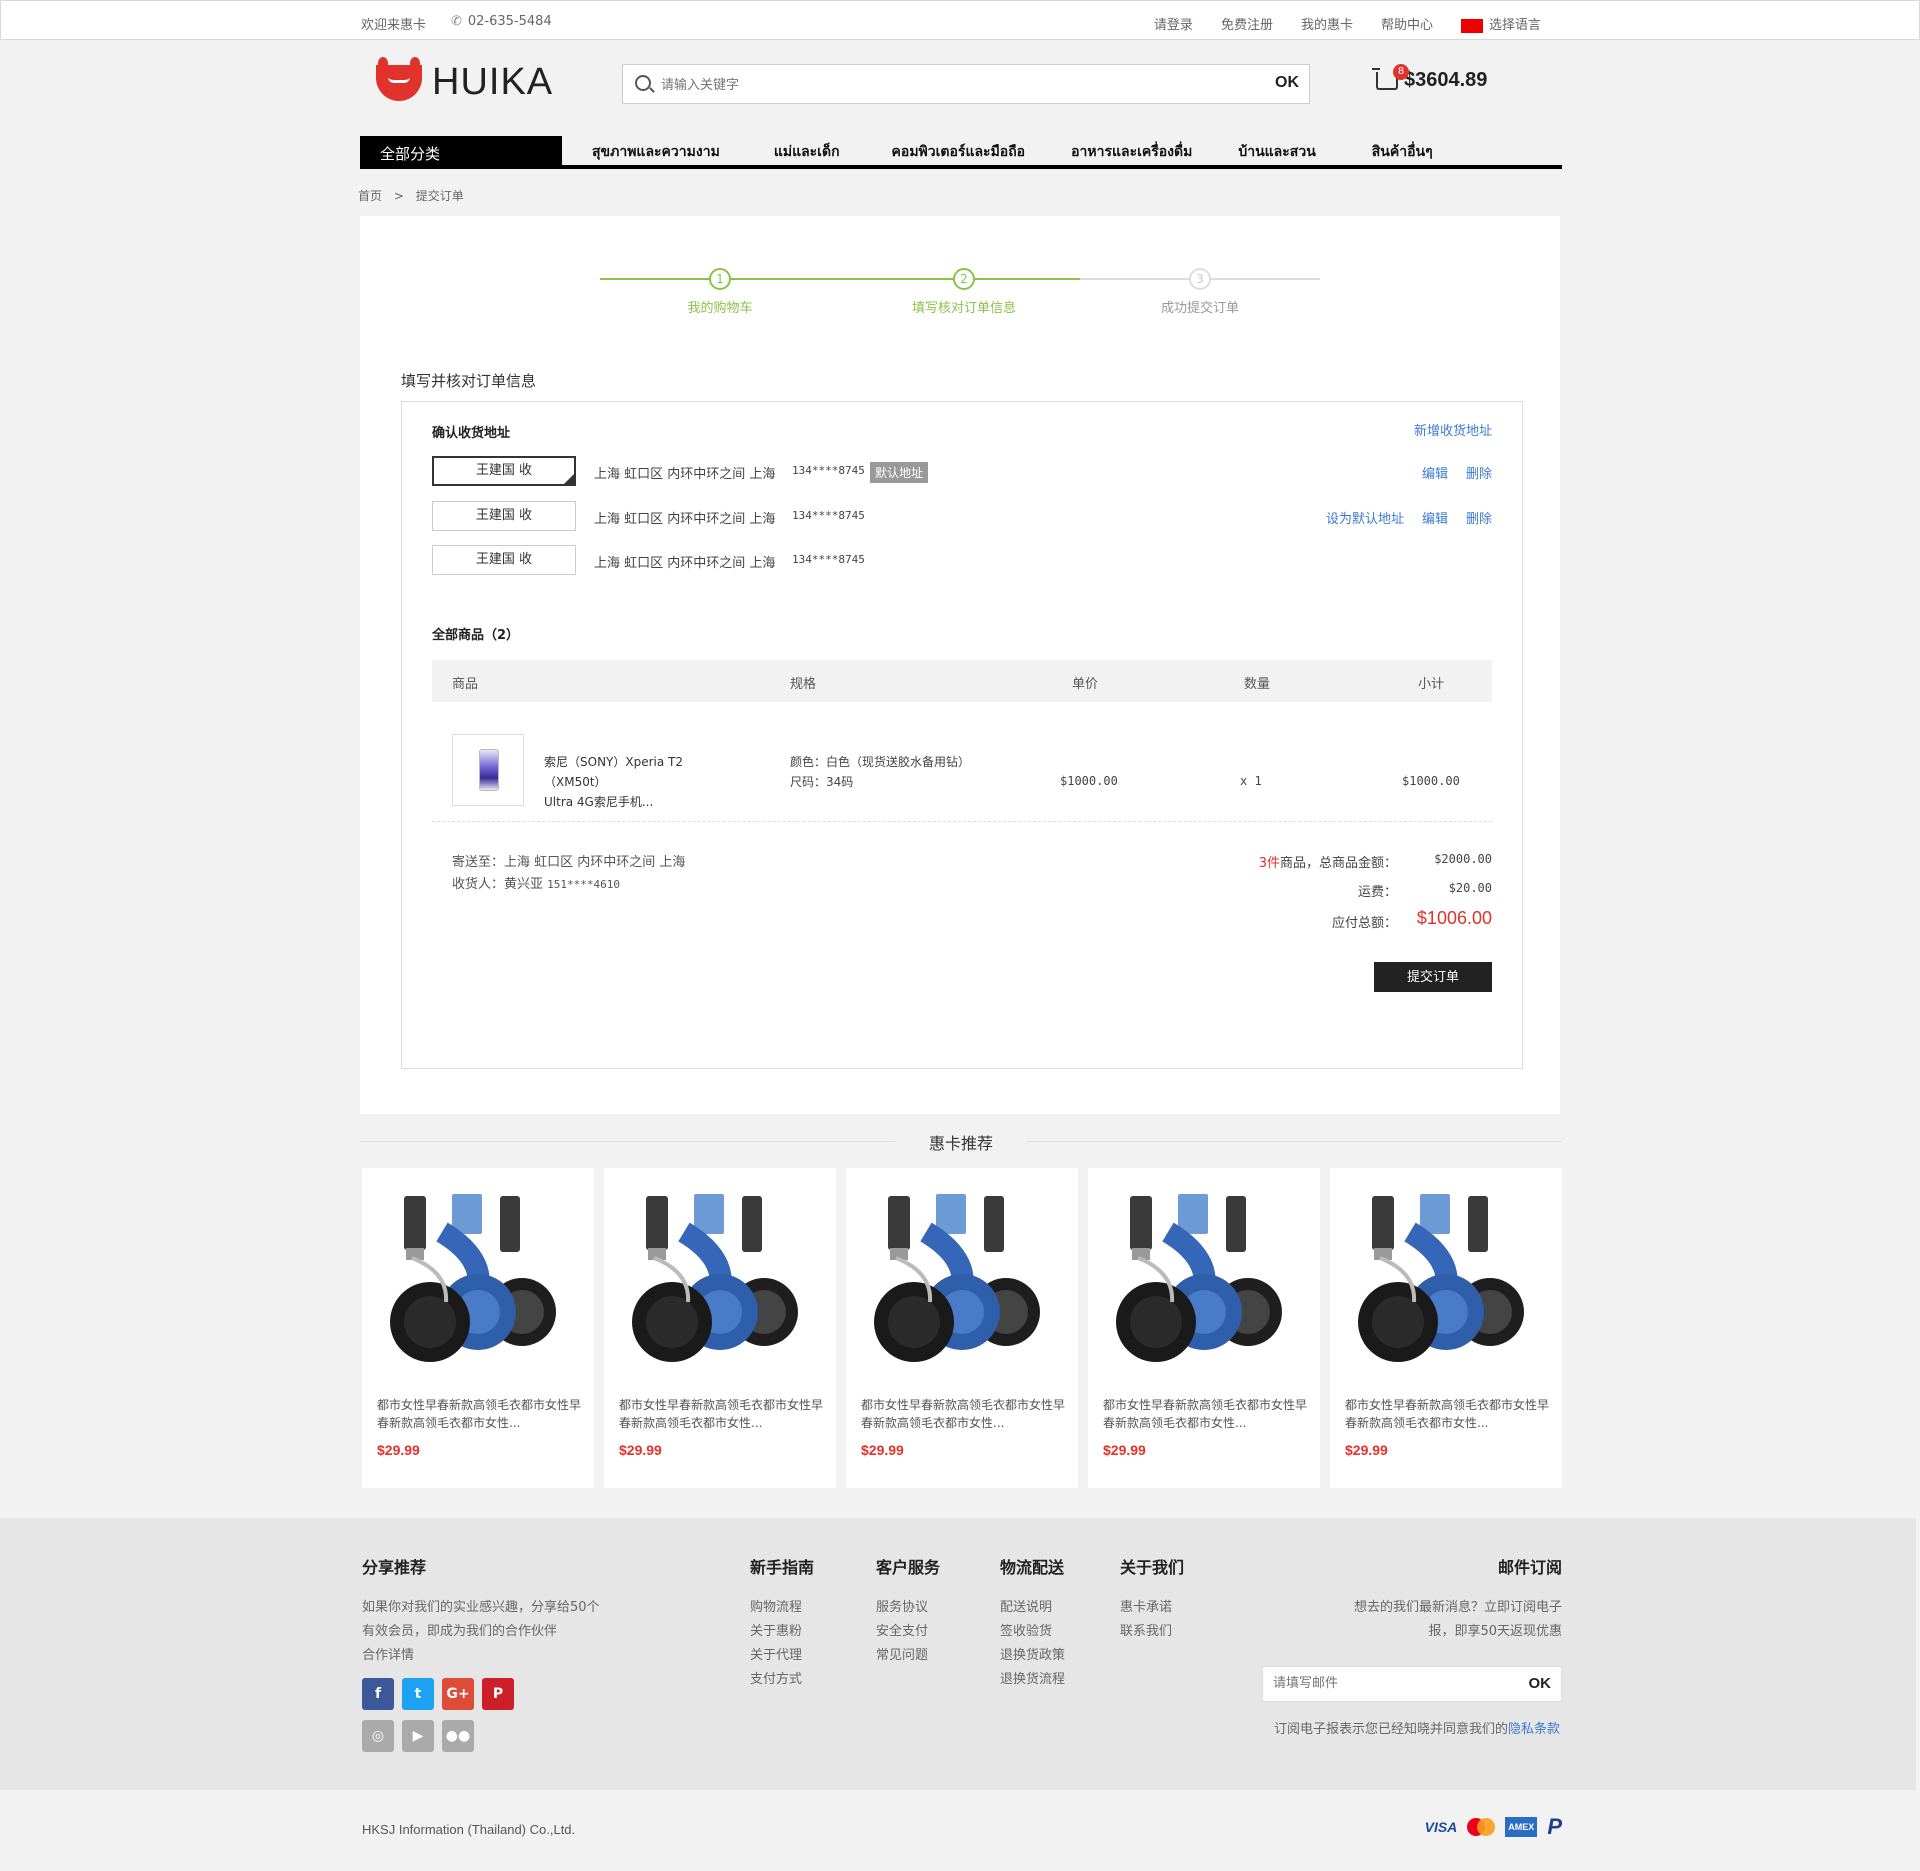 The width and height of the screenshot is (1920, 1871). Describe the element at coordinates (1402, 150) in the screenshot. I see `nav-item-others: สินค้าอื่นๆ` at that location.